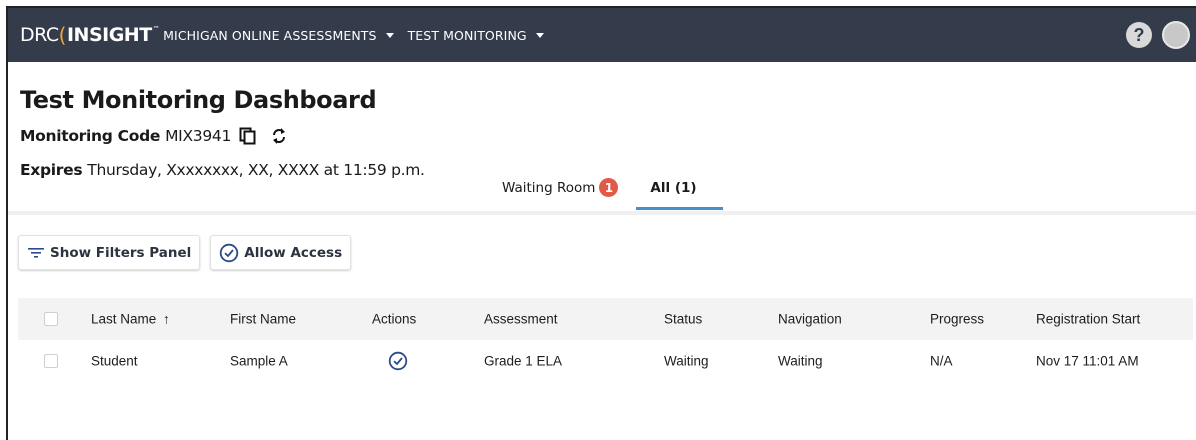 Image resolution: width=1196 pixels, height=440 pixels. What do you see at coordinates (156, 29) in the screenshot?
I see `logo-trademark: ™` at bounding box center [156, 29].